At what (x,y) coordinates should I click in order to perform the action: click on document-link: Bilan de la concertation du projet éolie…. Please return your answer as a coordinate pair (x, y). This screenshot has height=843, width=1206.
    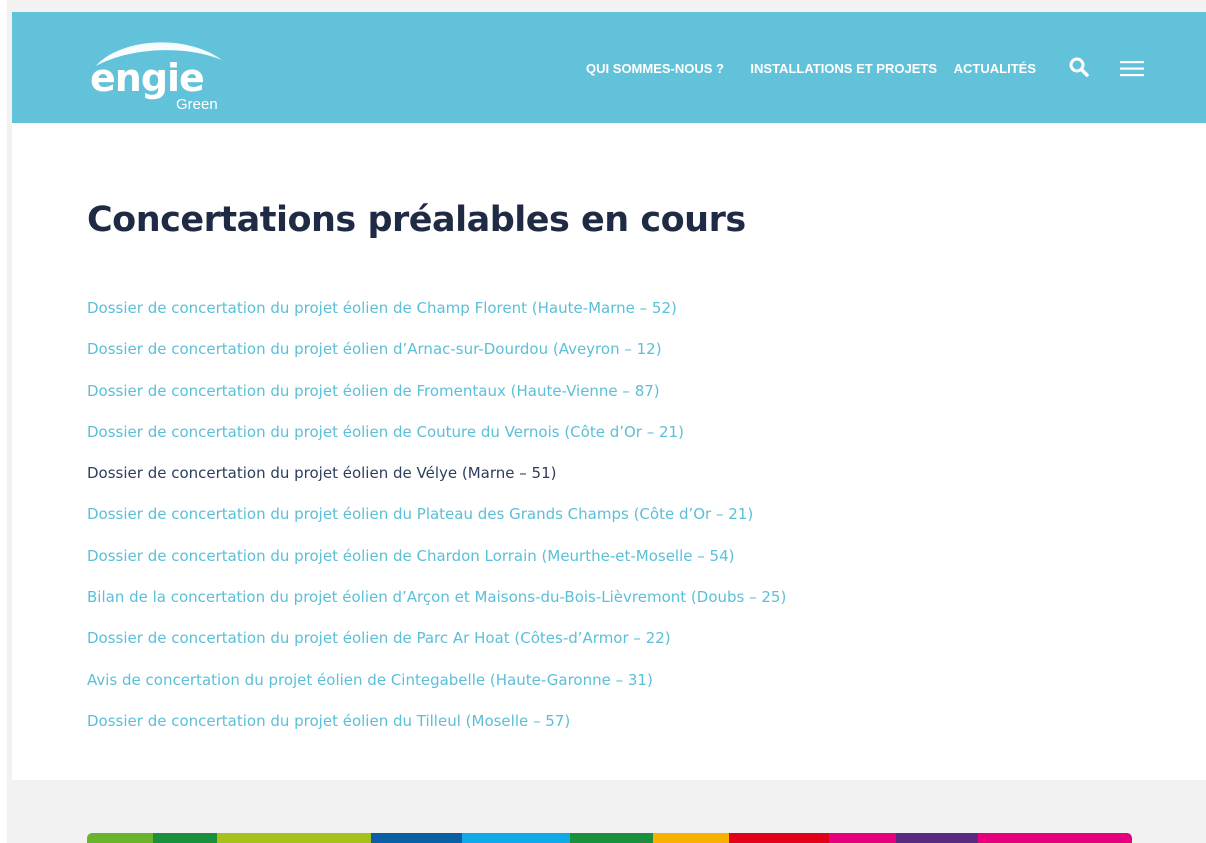
    Looking at the image, I should click on (436, 597).